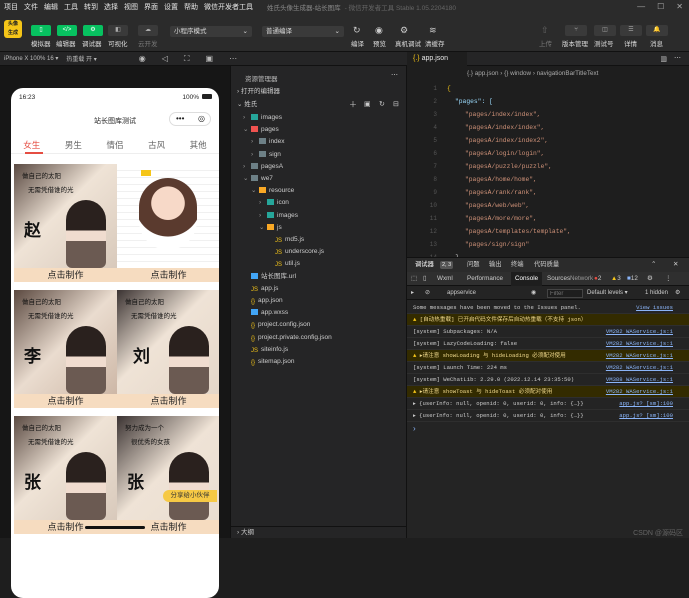 The height and width of the screenshot is (598, 689). What do you see at coordinates (263, 361) in the screenshot?
I see `tree-item: {} sitemap.json` at bounding box center [263, 361].